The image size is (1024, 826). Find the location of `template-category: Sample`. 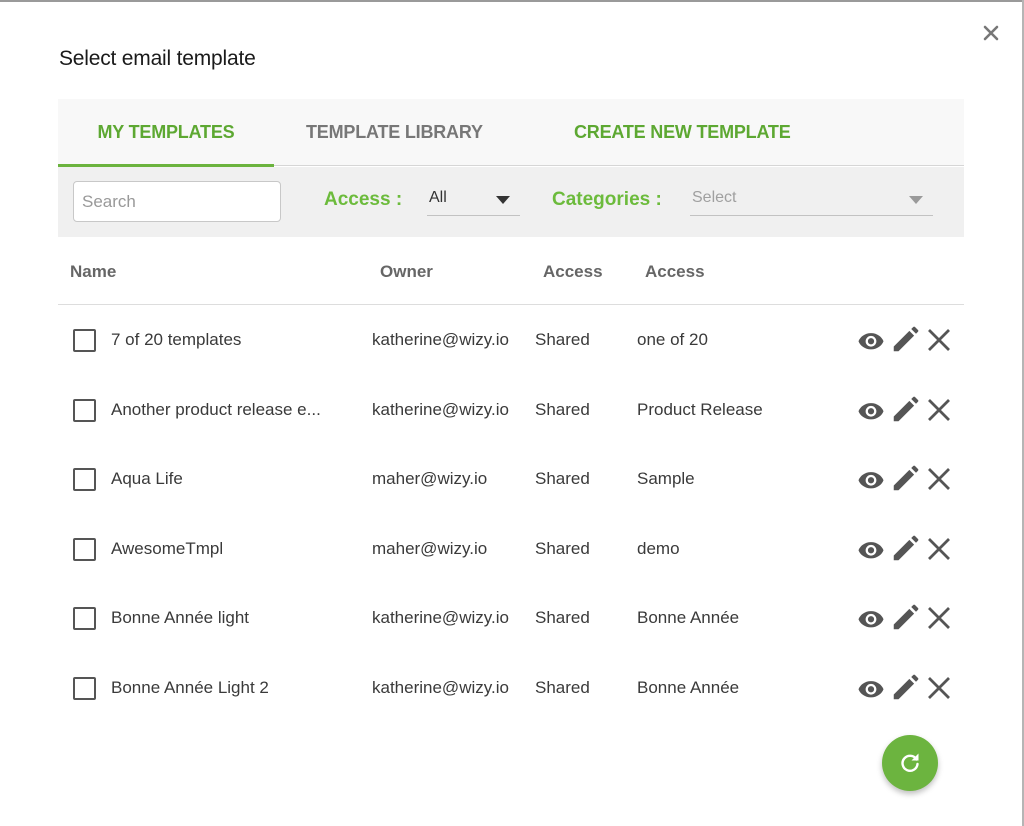

template-category: Sample is located at coordinates (666, 479).